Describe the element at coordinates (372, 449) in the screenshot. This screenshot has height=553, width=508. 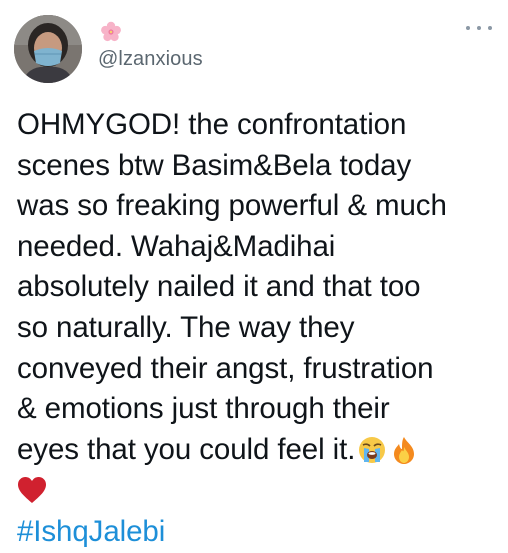
I see `loudly-crying-face-icon` at that location.